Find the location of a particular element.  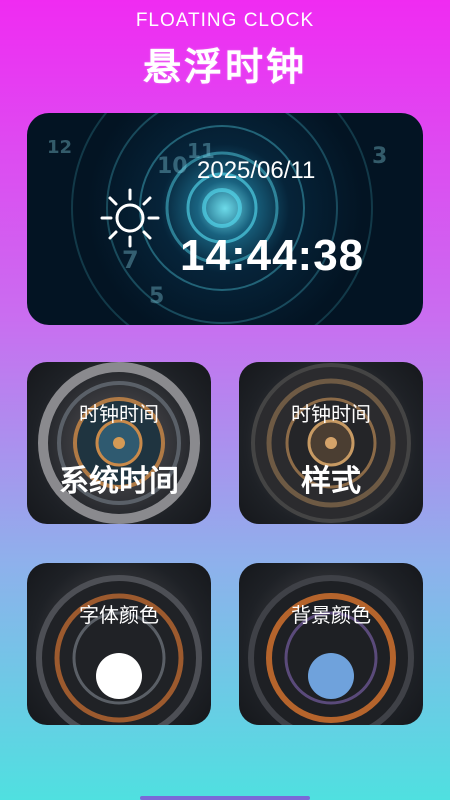

background-color-card: 背景颜色 is located at coordinates (331, 644).